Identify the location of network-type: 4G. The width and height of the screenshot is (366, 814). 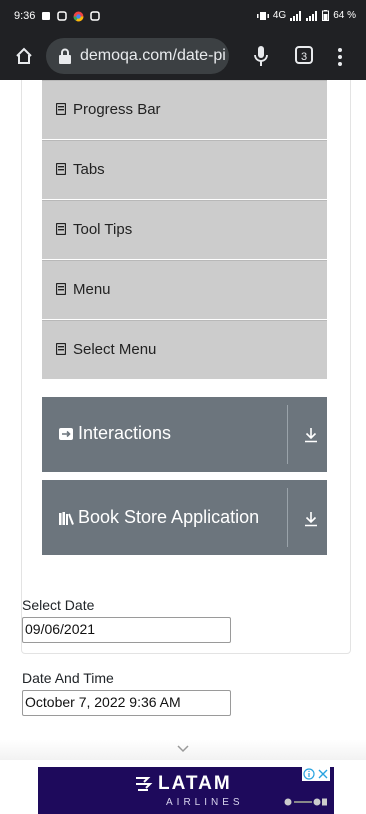
(279, 15).